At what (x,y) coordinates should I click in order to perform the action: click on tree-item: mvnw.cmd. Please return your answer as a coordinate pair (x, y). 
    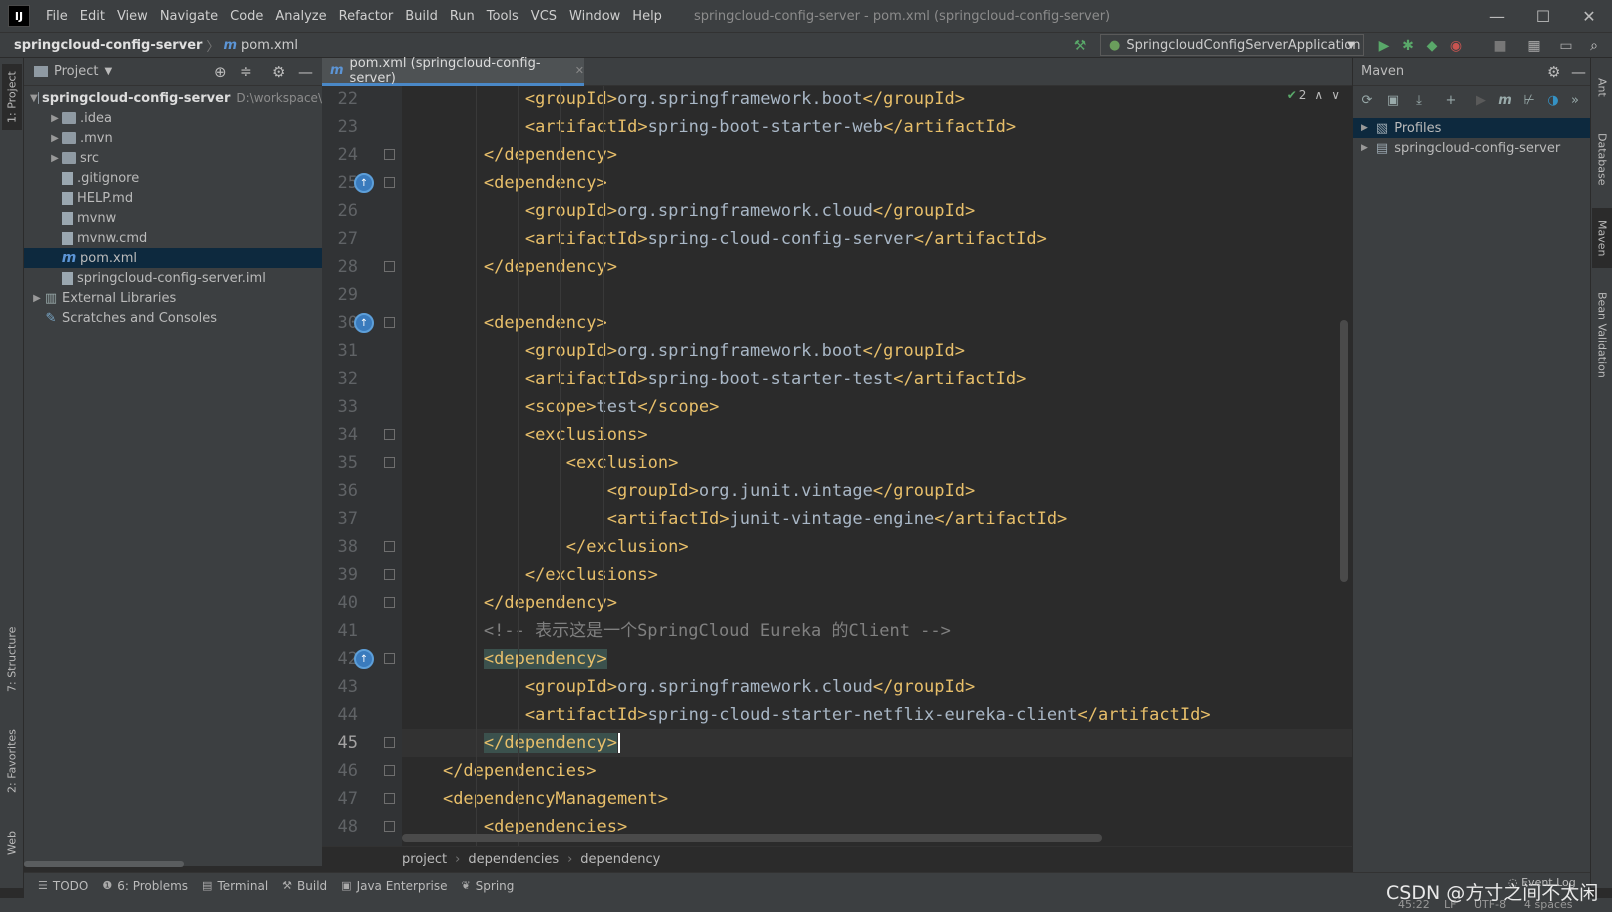
    Looking at the image, I should click on (173, 238).